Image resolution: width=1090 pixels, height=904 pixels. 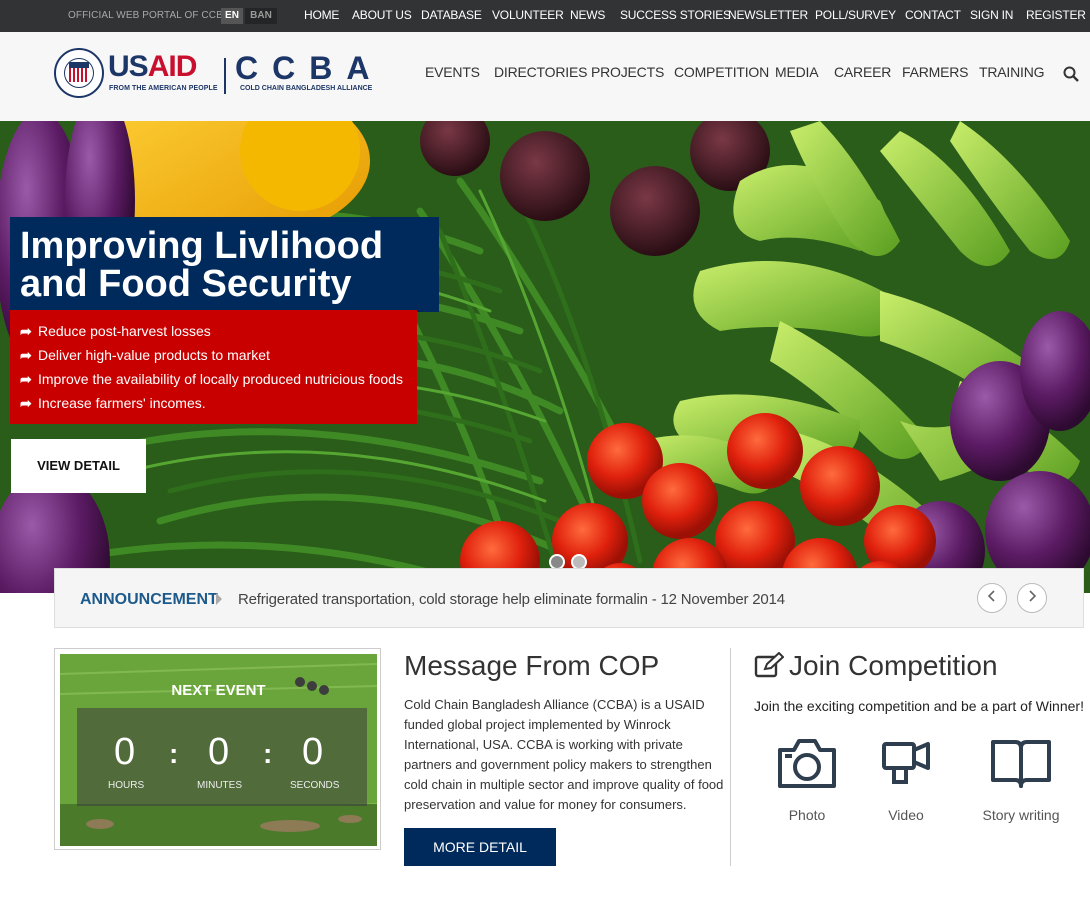 I want to click on countdown-hours: 0, so click(x=125, y=752).